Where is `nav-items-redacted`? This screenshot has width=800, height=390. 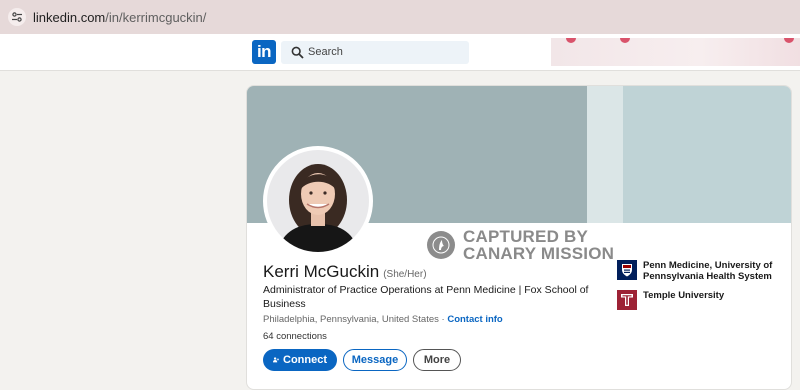
nav-items-redacted is located at coordinates (675, 52).